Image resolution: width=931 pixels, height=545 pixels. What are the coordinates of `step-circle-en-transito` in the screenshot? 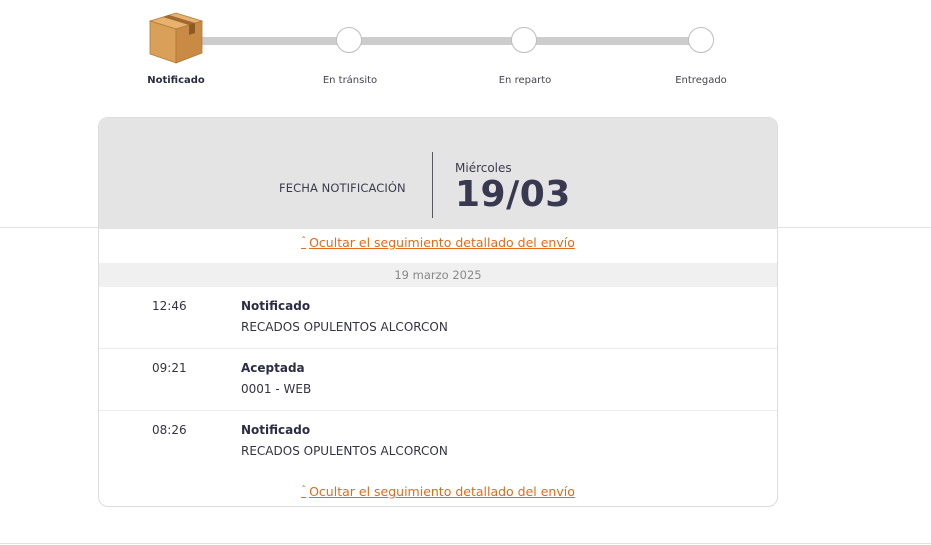 It's located at (349, 40).